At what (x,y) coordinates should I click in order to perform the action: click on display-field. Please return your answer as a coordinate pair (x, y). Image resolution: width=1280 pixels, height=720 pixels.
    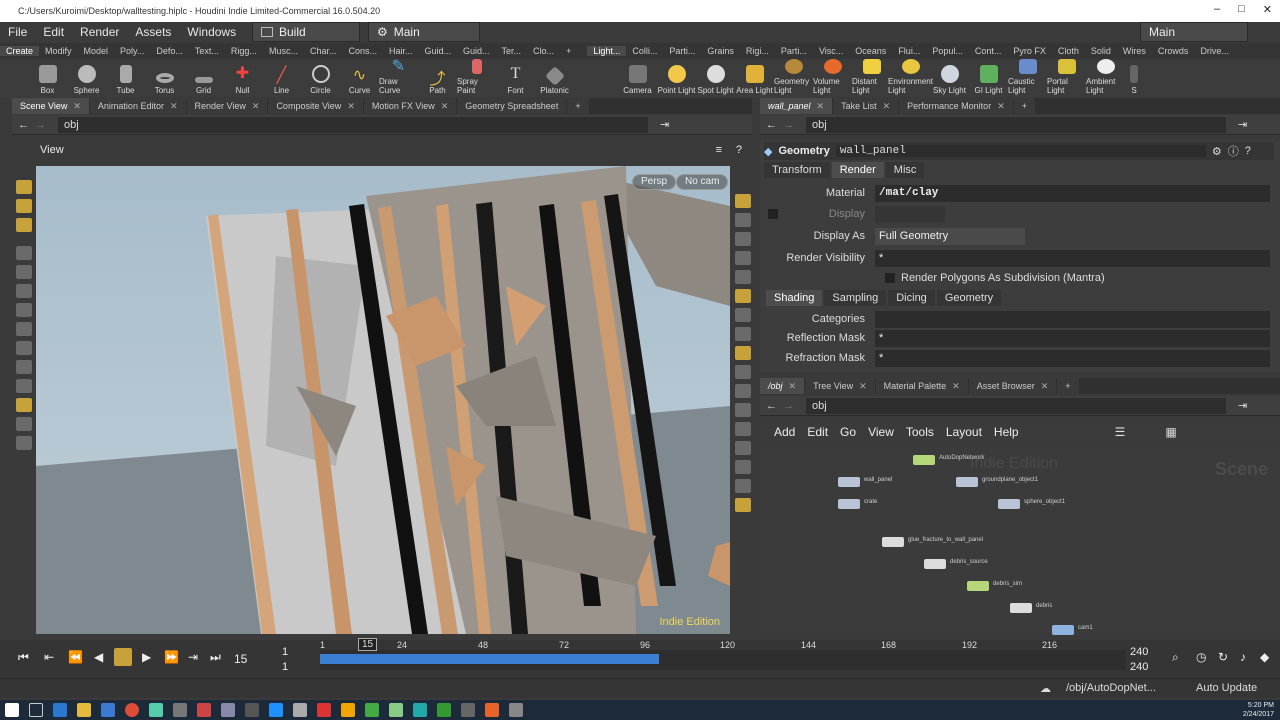
    Looking at the image, I should click on (910, 214).